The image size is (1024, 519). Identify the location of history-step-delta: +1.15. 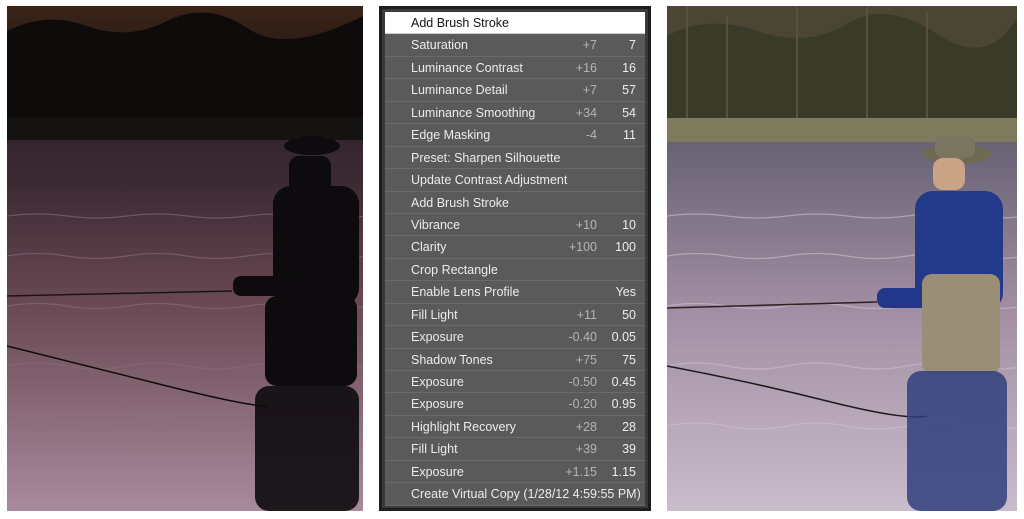
(581, 471).